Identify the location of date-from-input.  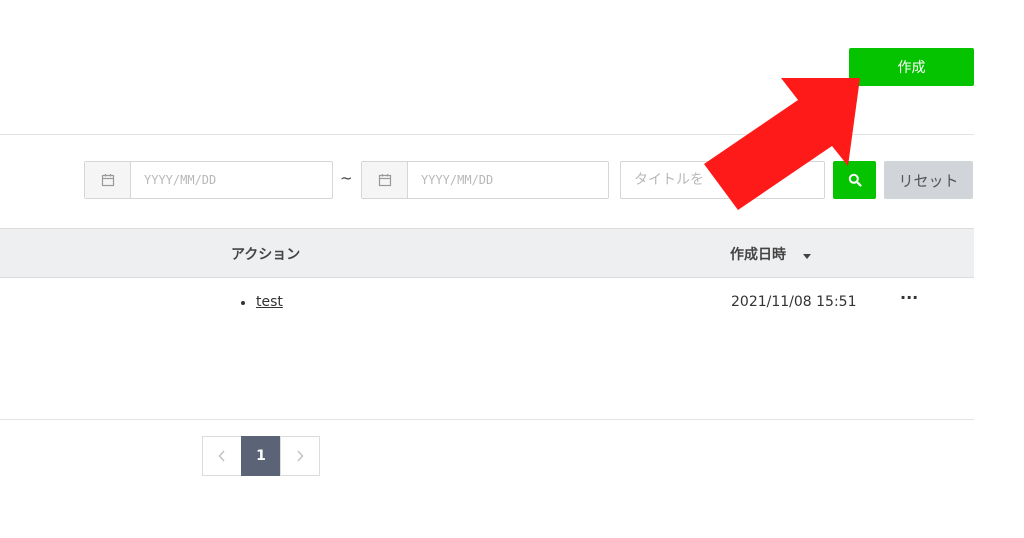
(231, 180).